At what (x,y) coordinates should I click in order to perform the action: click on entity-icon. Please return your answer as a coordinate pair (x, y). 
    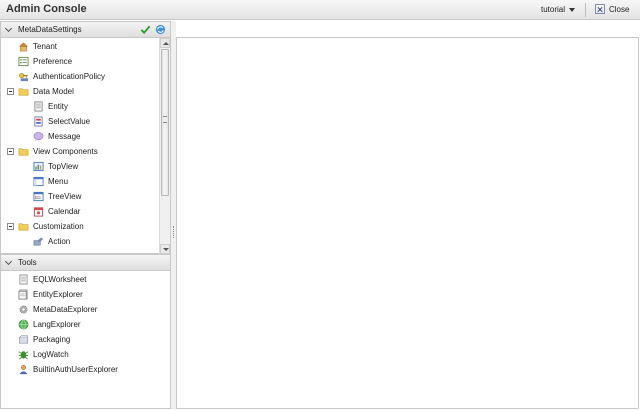
    Looking at the image, I should click on (38, 106).